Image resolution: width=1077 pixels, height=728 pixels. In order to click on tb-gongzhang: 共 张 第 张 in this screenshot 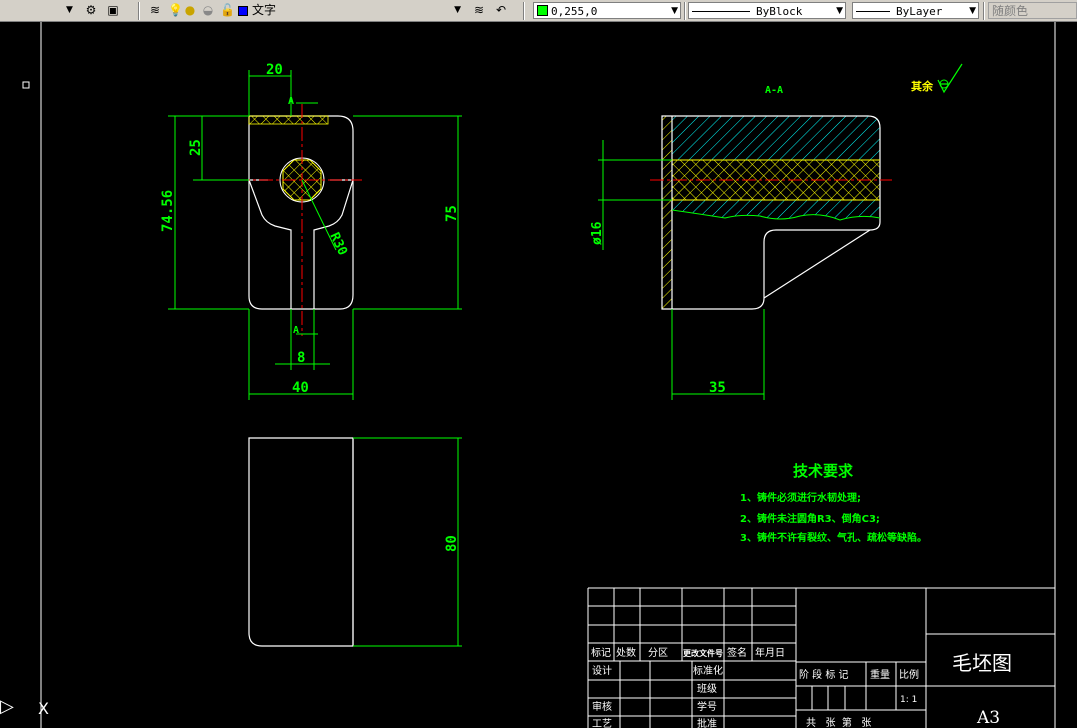, I will do `click(838, 722)`.